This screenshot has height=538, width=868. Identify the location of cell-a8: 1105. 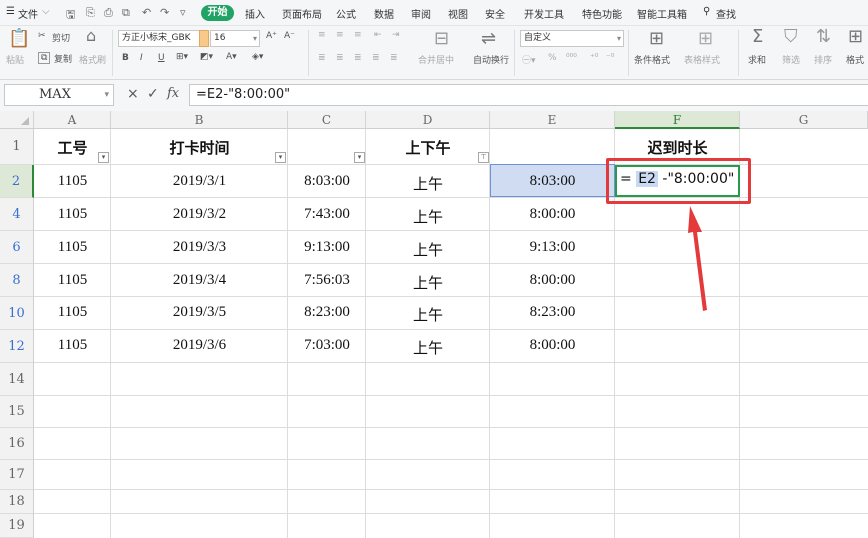
(72, 280).